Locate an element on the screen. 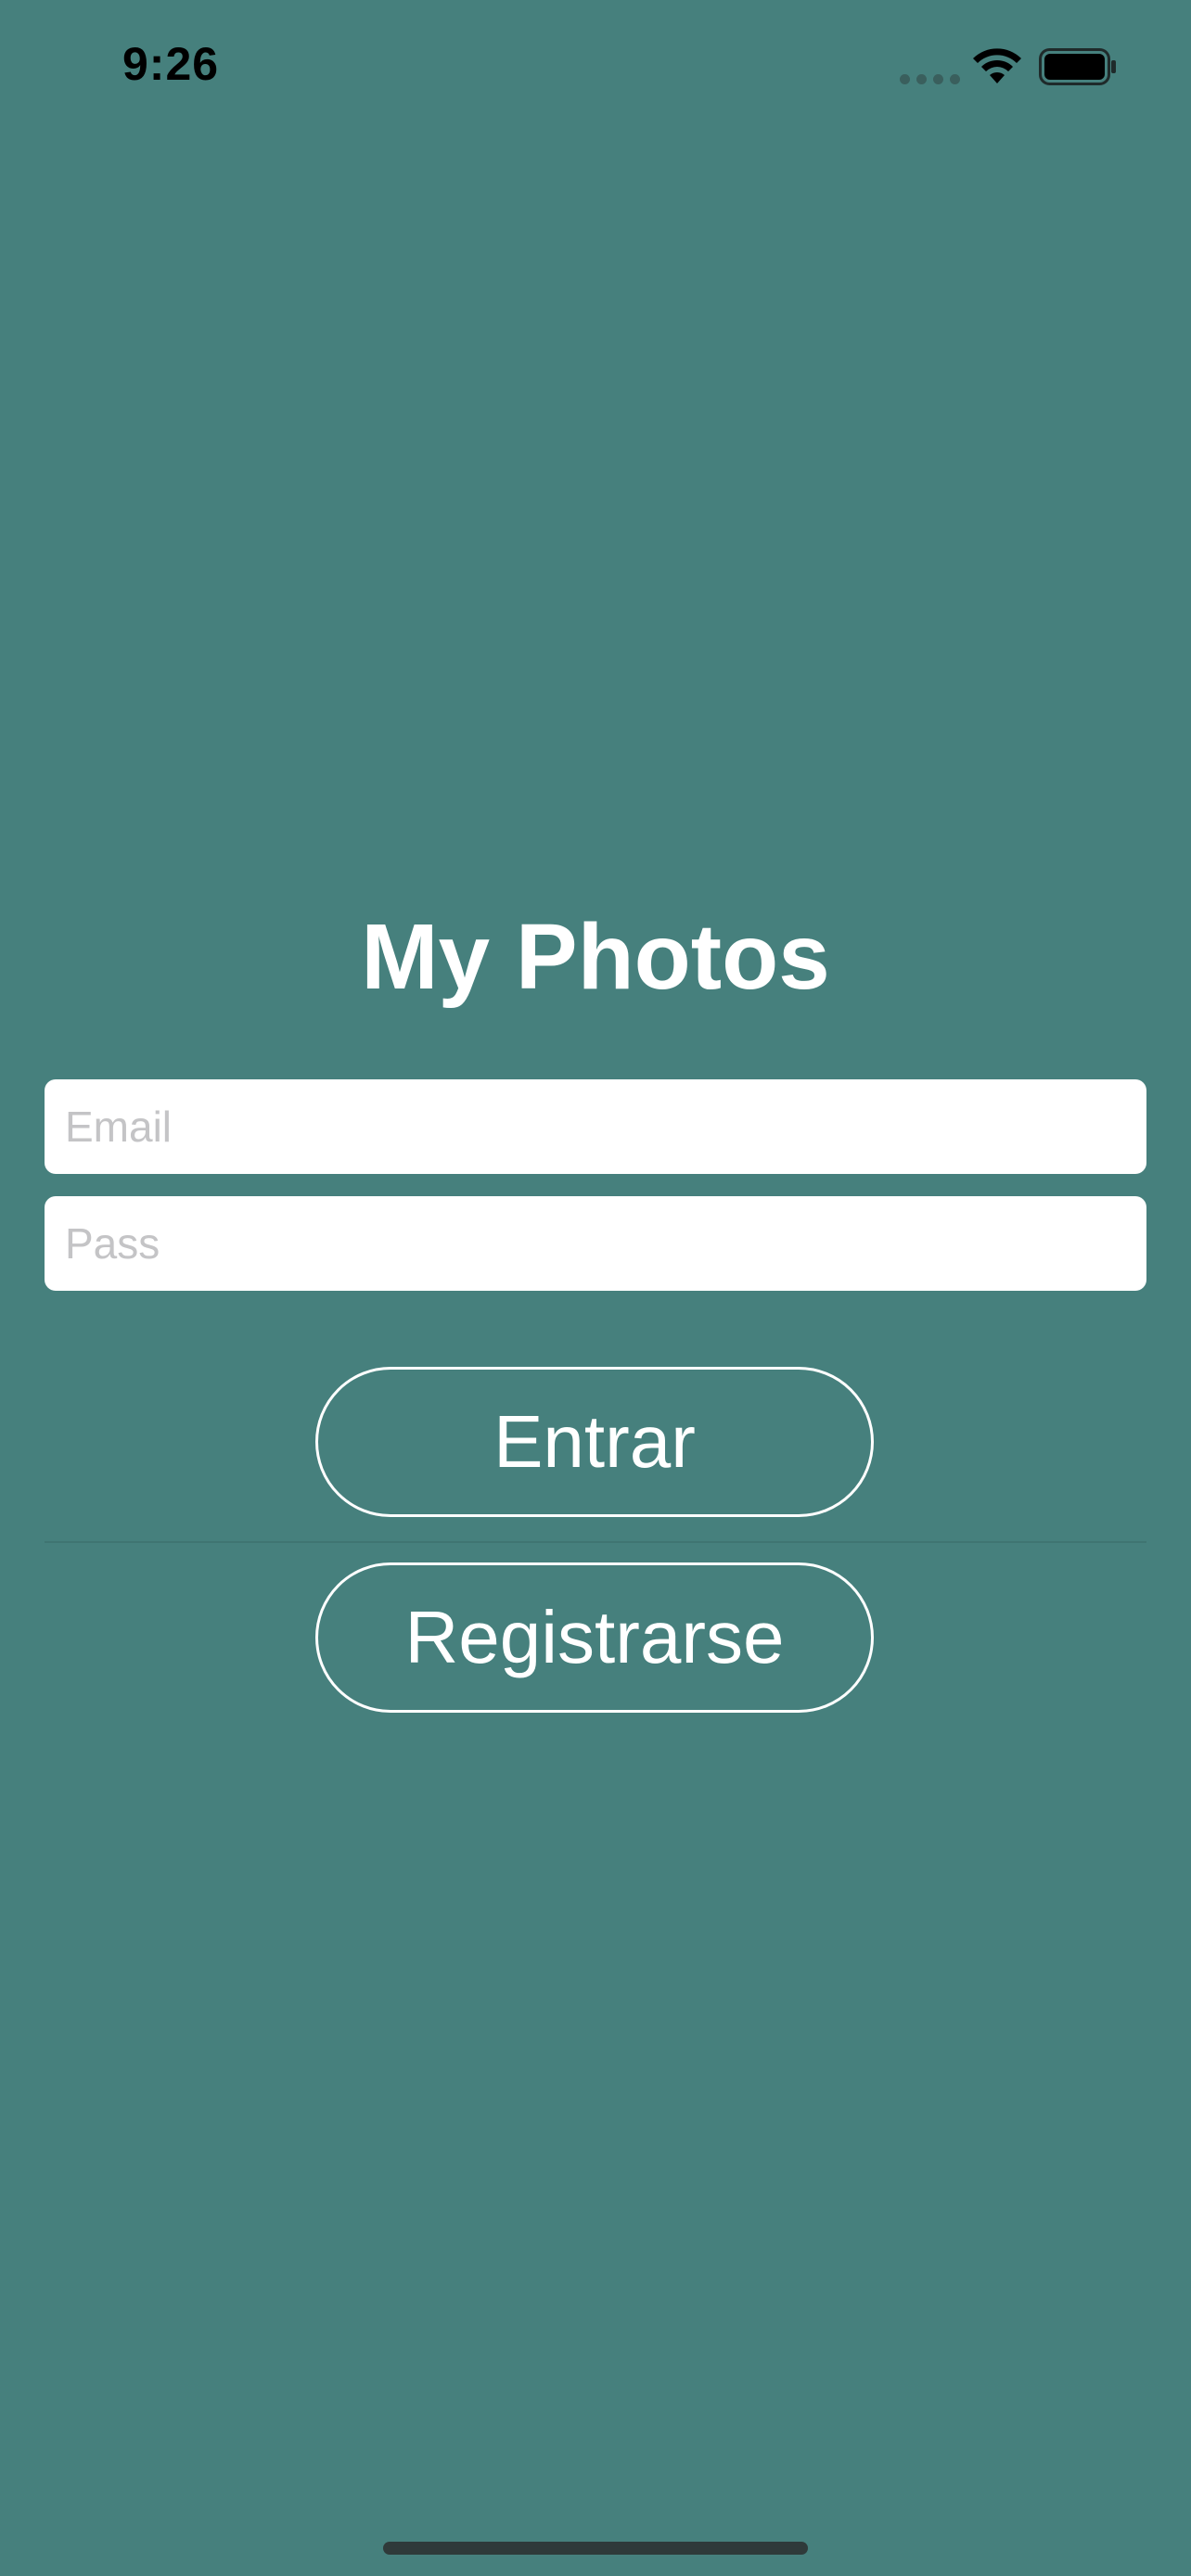 The height and width of the screenshot is (2576, 1191). wifi-icon is located at coordinates (997, 66).